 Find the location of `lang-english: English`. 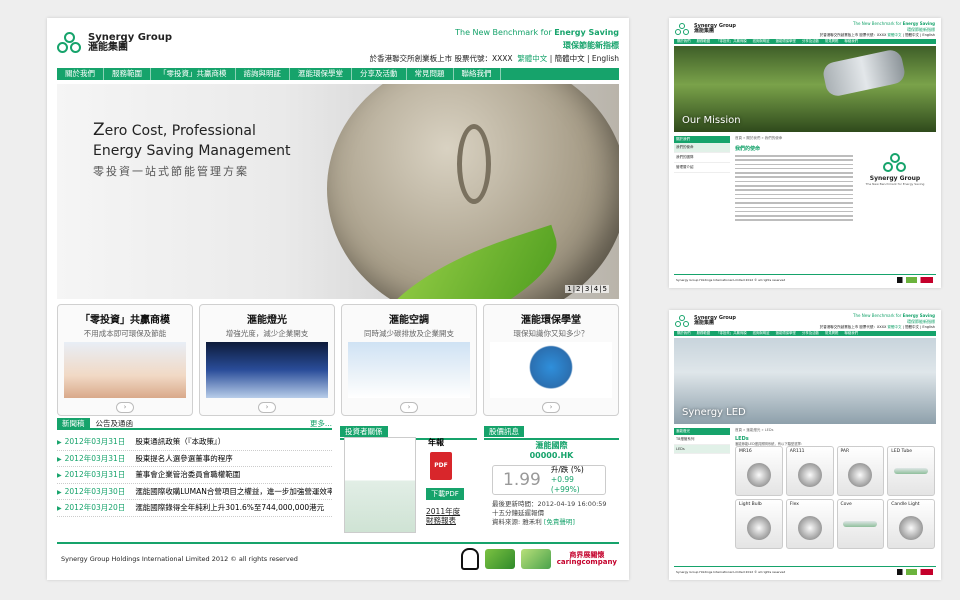

lang-english: English is located at coordinates (605, 58).